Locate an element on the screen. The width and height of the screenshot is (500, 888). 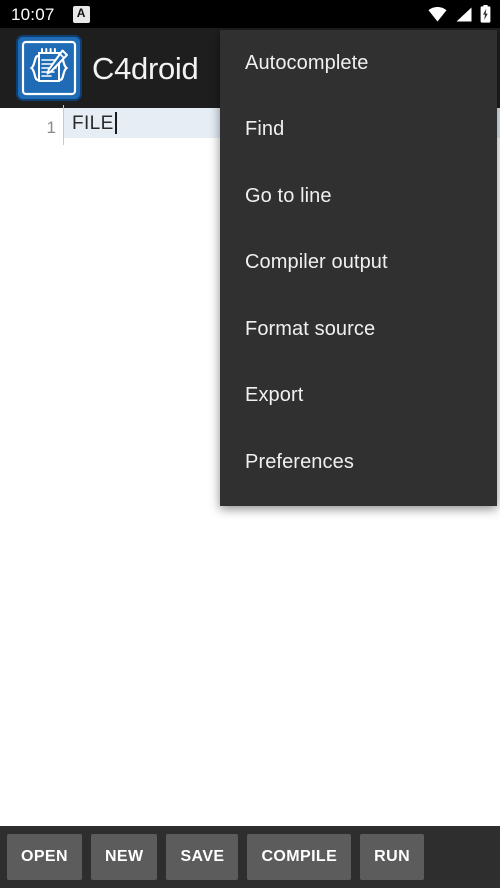
run-button: RUN is located at coordinates (392, 857).